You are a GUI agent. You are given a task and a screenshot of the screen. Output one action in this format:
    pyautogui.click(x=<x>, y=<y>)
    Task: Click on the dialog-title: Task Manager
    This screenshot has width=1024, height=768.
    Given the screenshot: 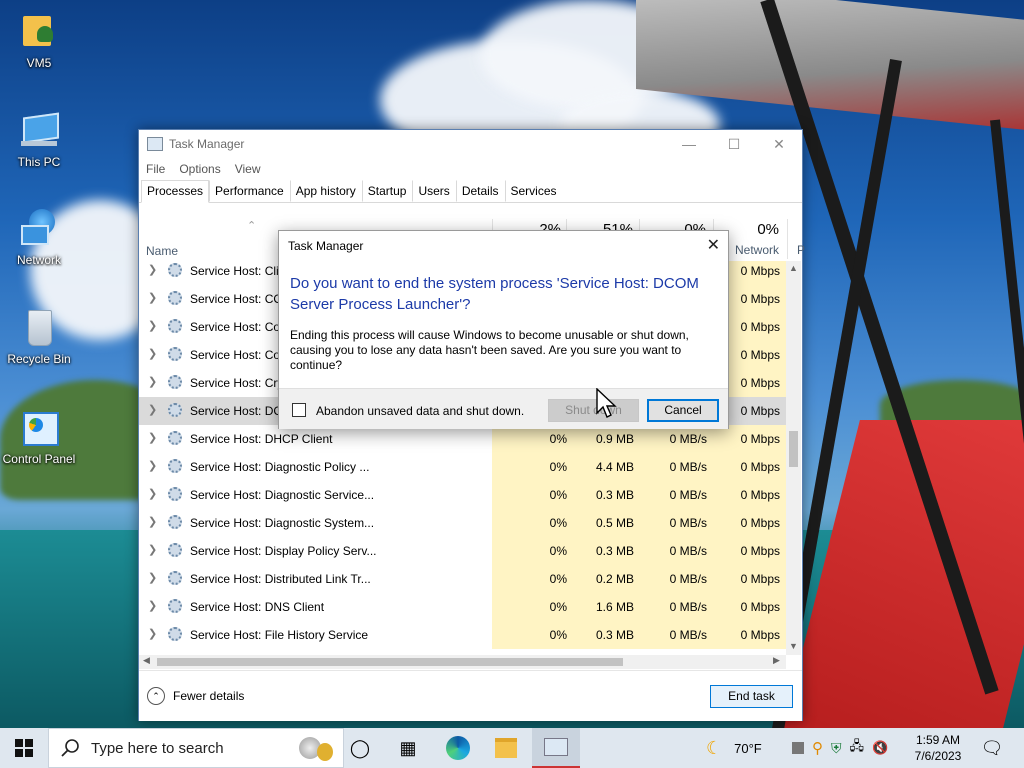 What is the action you would take?
    pyautogui.click(x=326, y=246)
    